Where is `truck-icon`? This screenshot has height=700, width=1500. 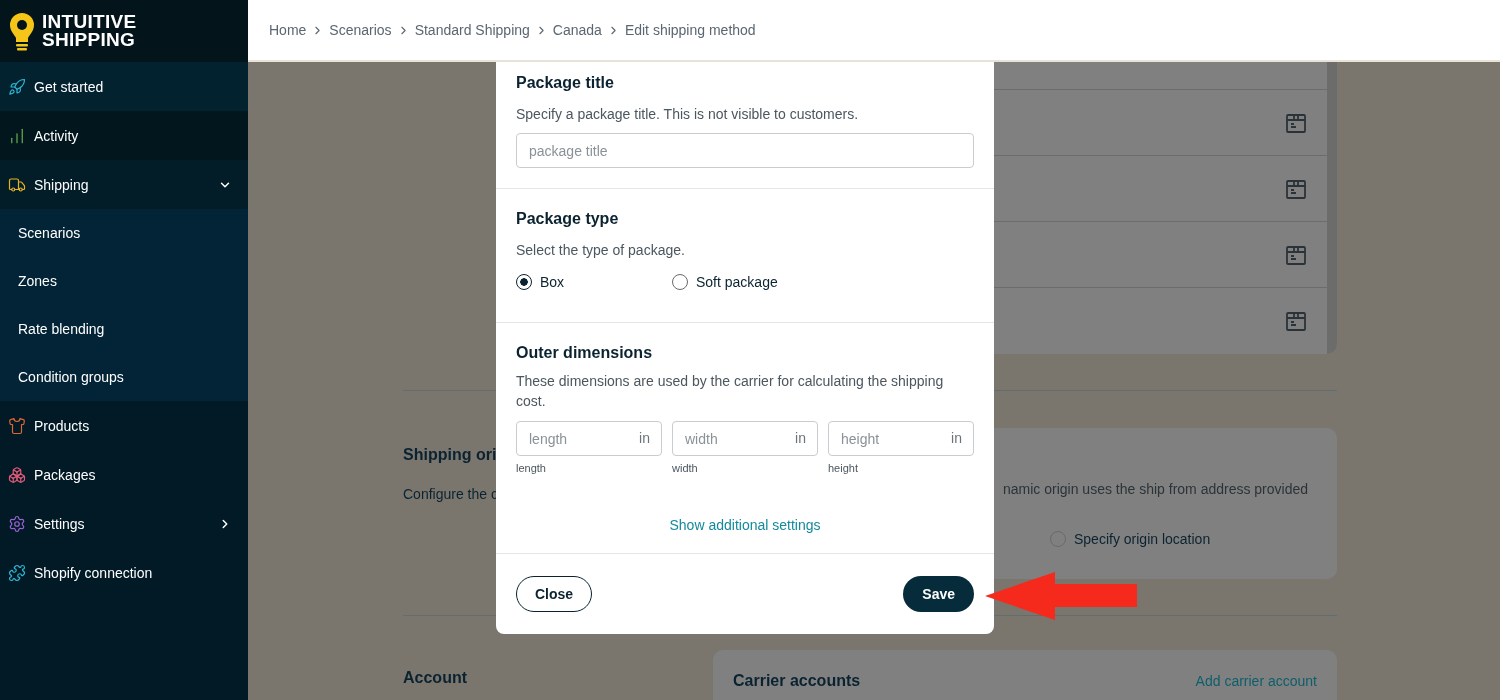 truck-icon is located at coordinates (17, 184).